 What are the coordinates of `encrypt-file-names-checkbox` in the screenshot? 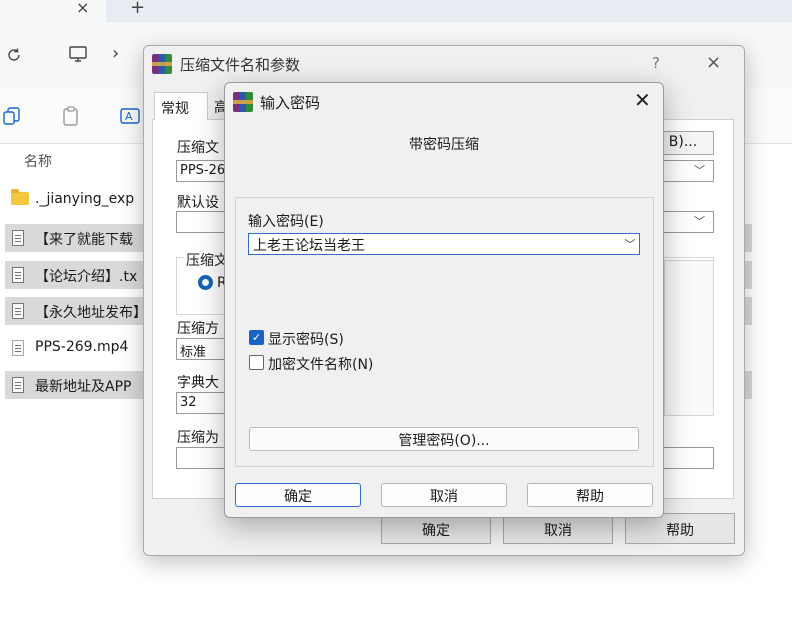 It's located at (256, 362).